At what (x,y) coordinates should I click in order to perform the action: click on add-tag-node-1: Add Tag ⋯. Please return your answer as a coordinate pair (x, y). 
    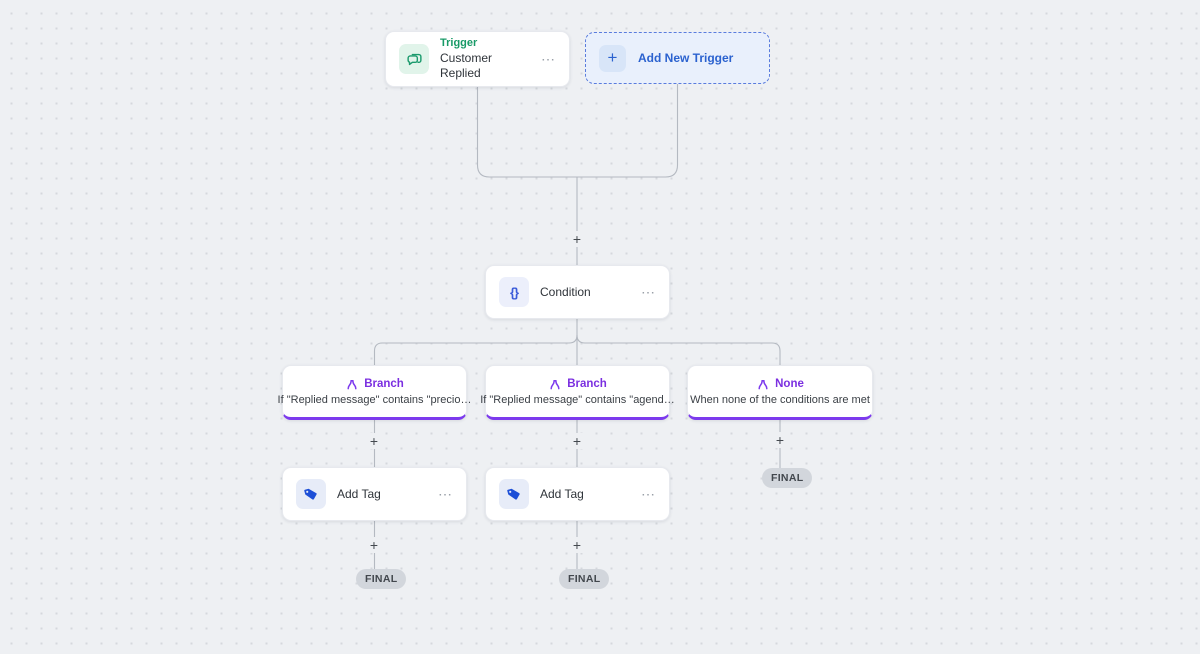
    Looking at the image, I should click on (374, 494).